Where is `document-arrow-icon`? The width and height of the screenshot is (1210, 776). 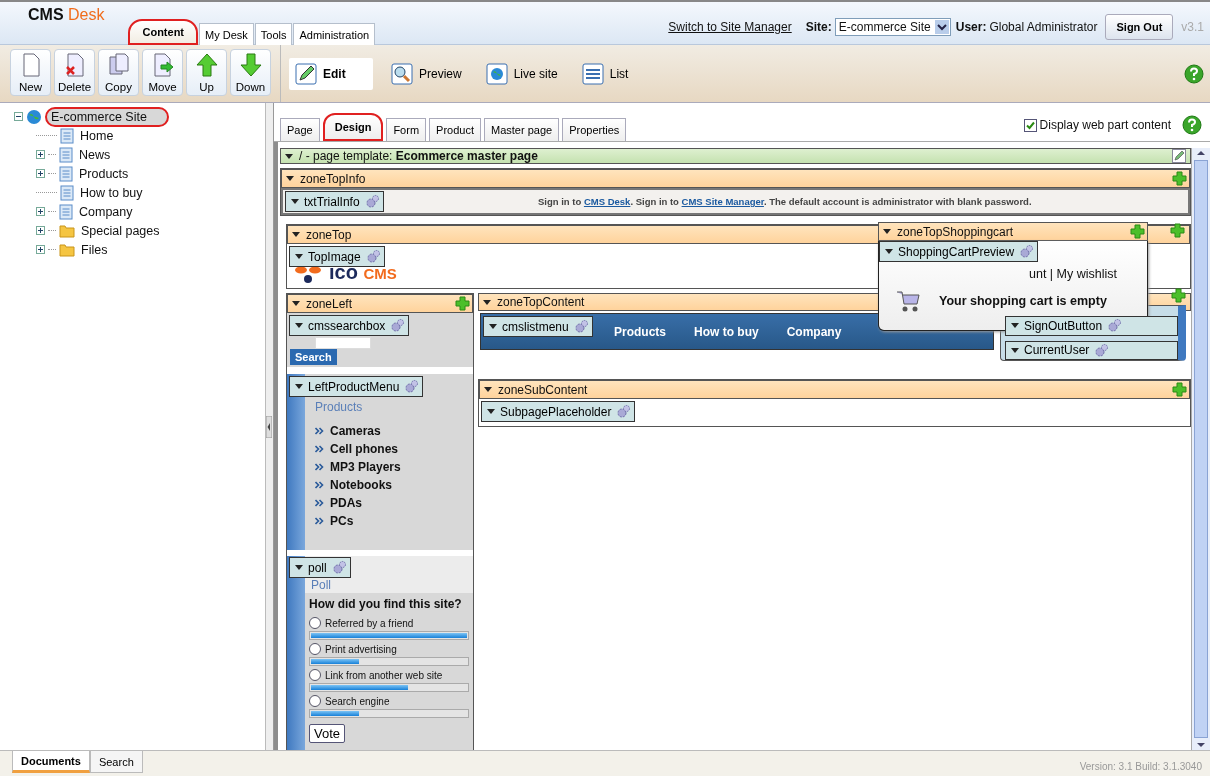
document-arrow-icon is located at coordinates (162, 65).